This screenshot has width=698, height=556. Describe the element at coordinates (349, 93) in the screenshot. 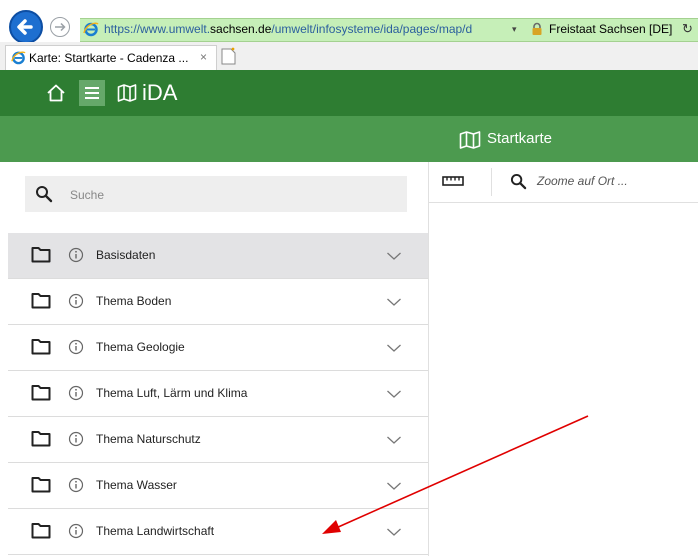

I see `app-header: iDA` at that location.